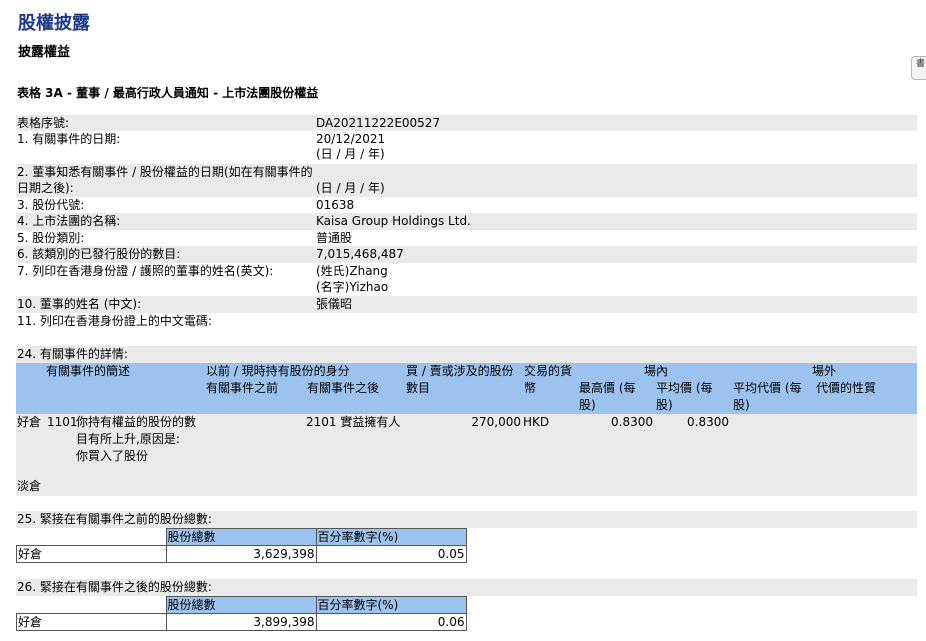 The height and width of the screenshot is (641, 926). What do you see at coordinates (918, 68) in the screenshot?
I see `side-tab-button: 書` at bounding box center [918, 68].